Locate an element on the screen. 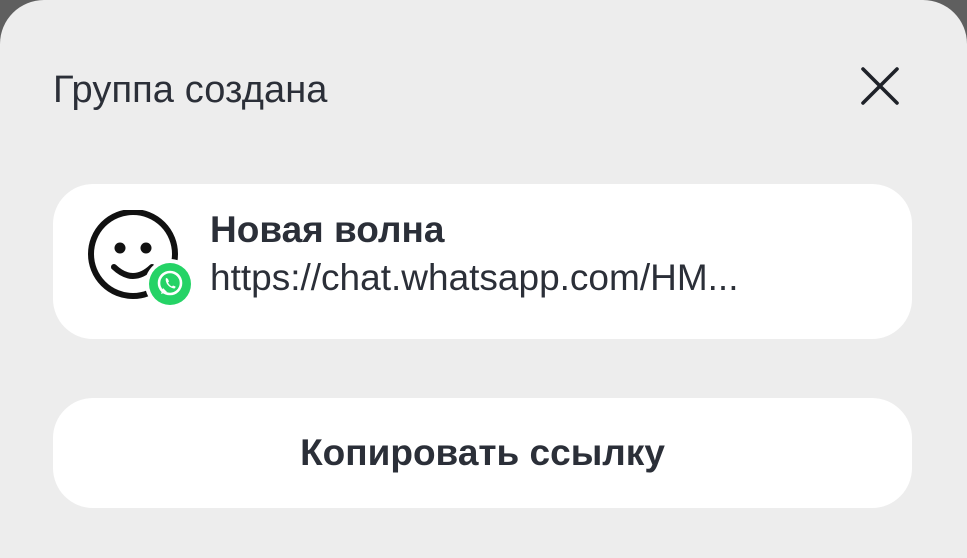  dialog-title: Группа создана is located at coordinates (190, 90).